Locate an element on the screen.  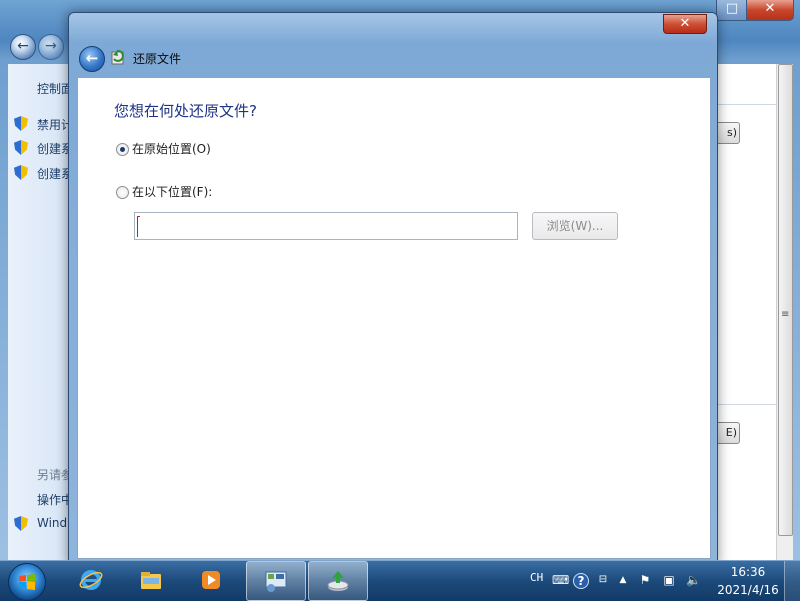
scroll-thumb: ≡ is located at coordinates (785, 300).